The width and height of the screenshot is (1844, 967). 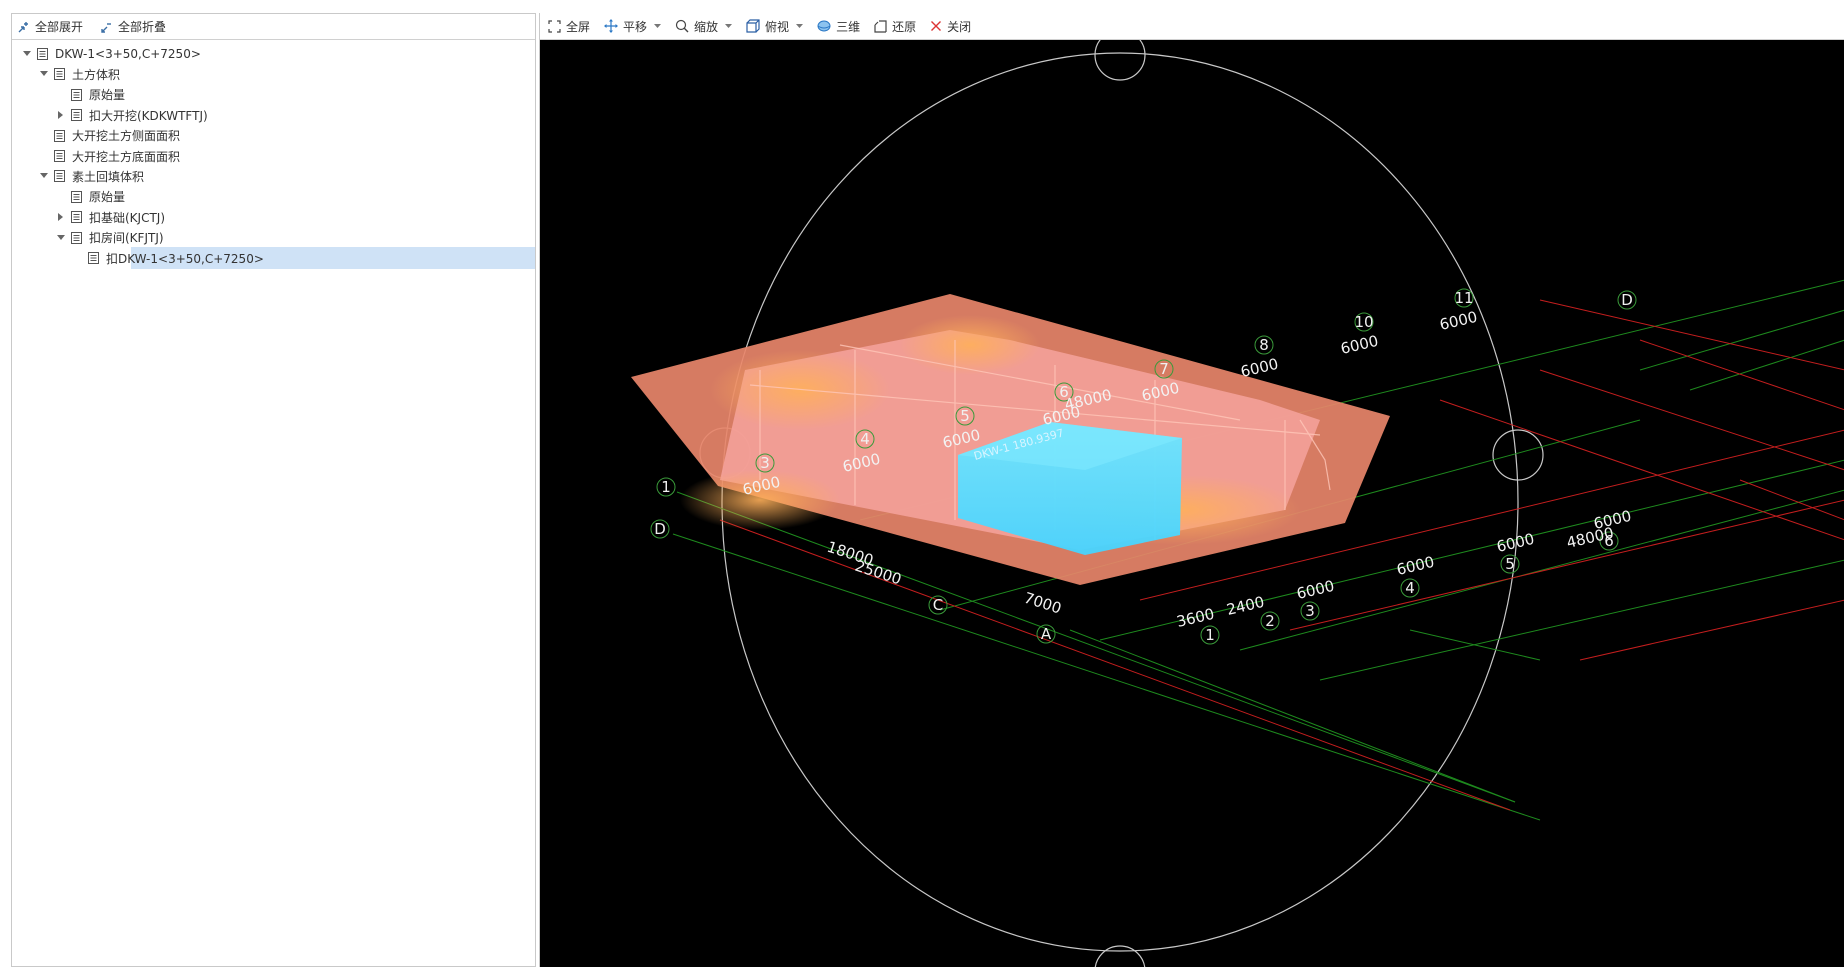 I want to click on axis-marker-label: C, so click(x=938, y=605).